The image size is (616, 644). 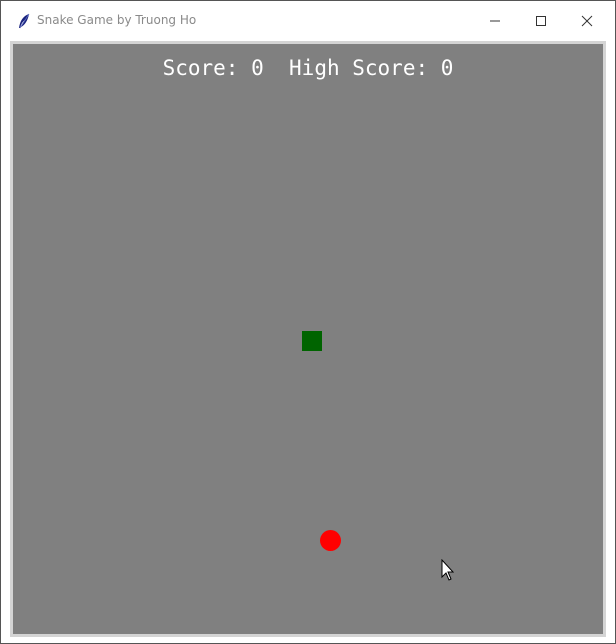 I want to click on close-button, so click(x=587, y=21).